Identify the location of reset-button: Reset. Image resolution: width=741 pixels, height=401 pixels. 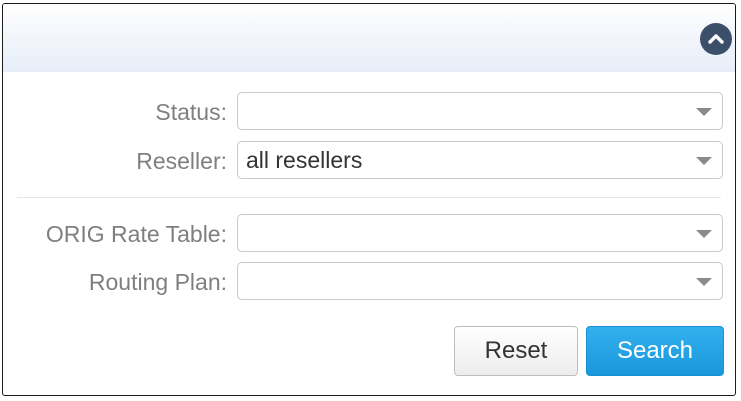
(516, 351).